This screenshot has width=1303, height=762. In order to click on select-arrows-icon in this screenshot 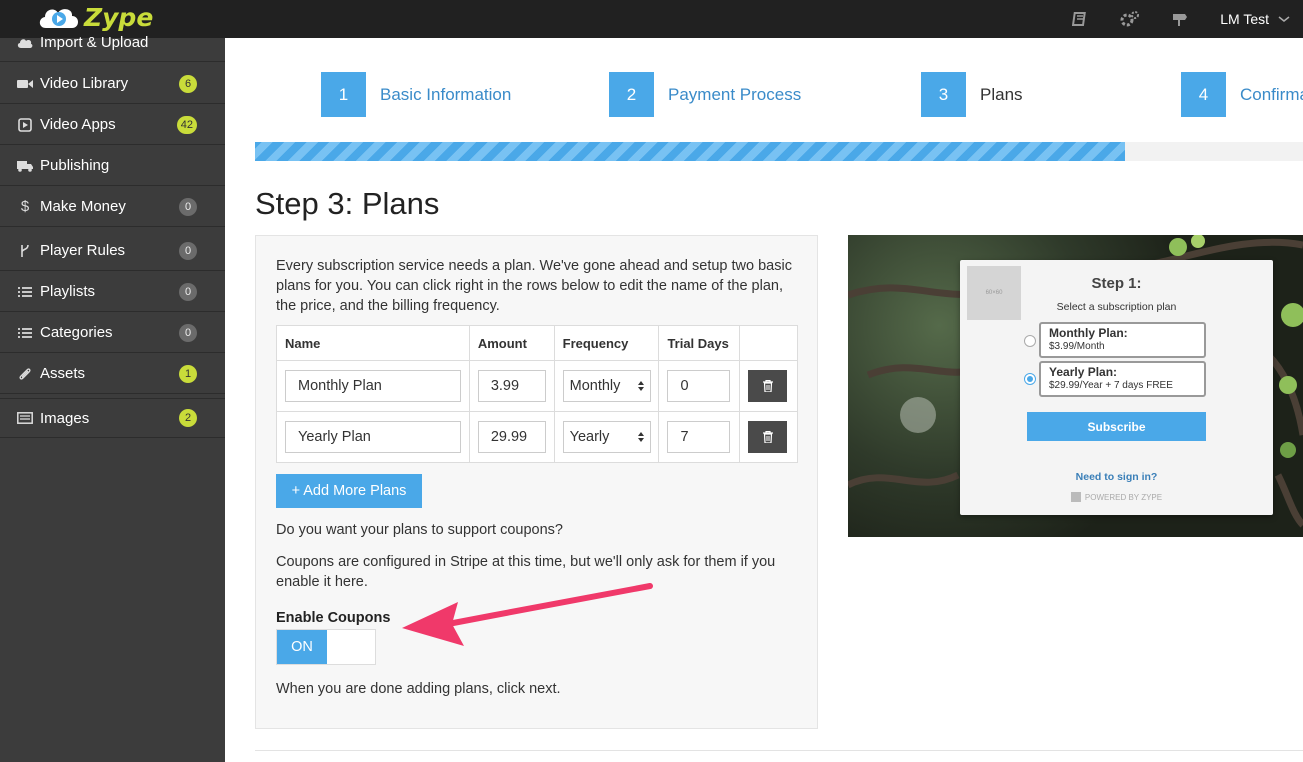, I will do `click(640, 437)`.